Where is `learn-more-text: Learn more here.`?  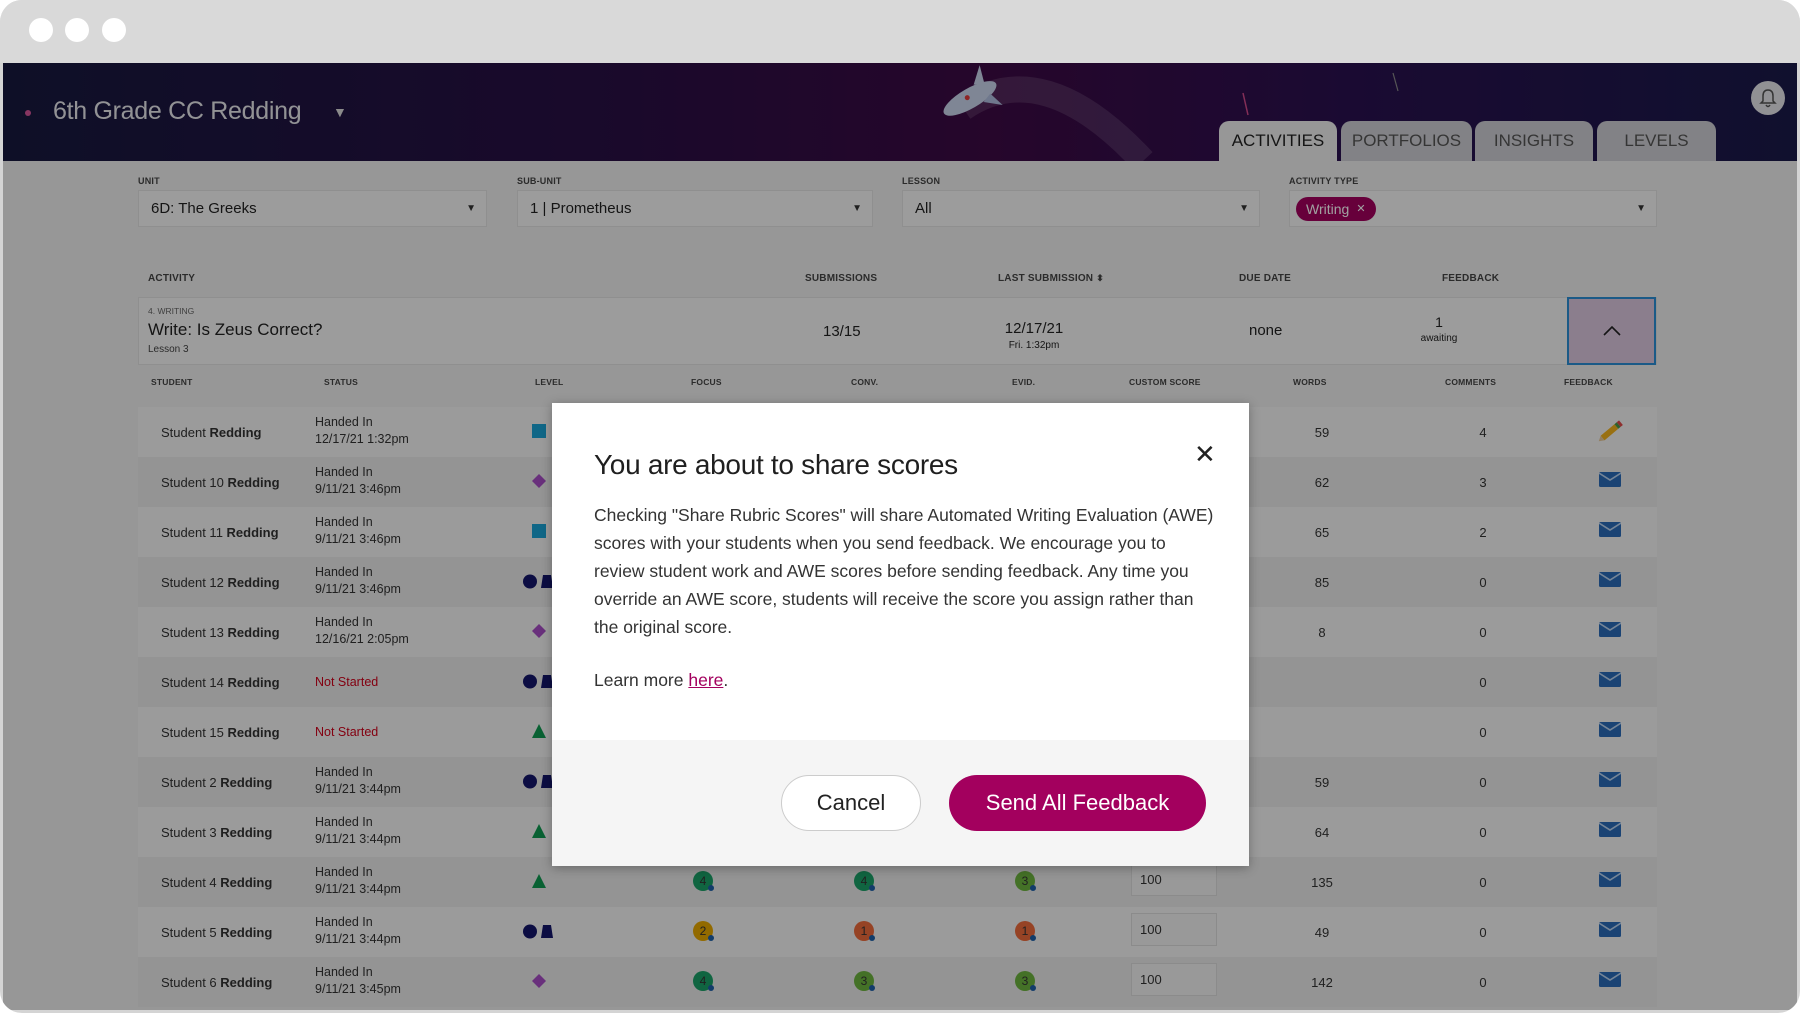 learn-more-text: Learn more here. is located at coordinates (661, 680).